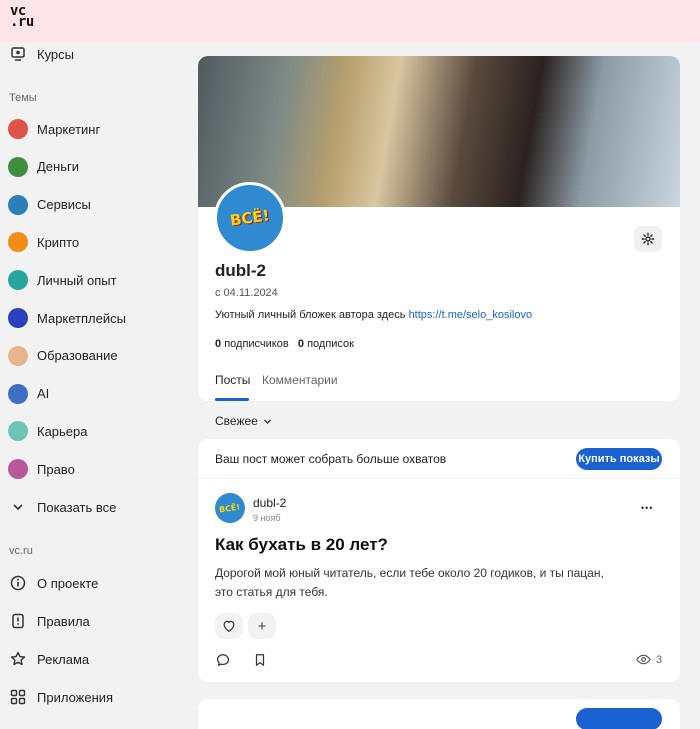 Image resolution: width=700 pixels, height=729 pixels. I want to click on following-stat: 0 подписок, so click(326, 344).